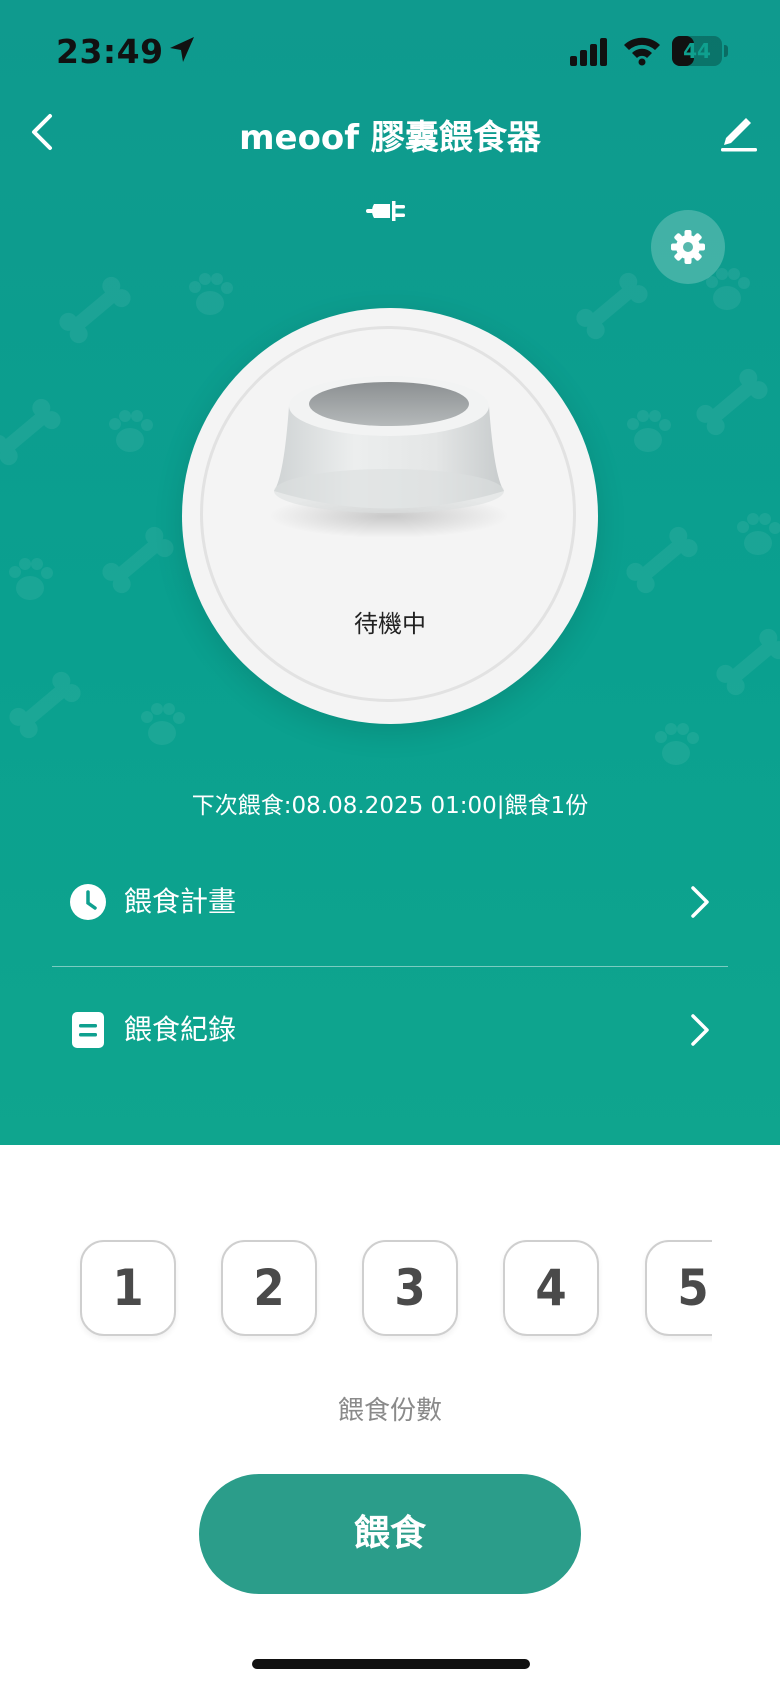 The height and width of the screenshot is (1688, 780). I want to click on settings-button, so click(688, 247).